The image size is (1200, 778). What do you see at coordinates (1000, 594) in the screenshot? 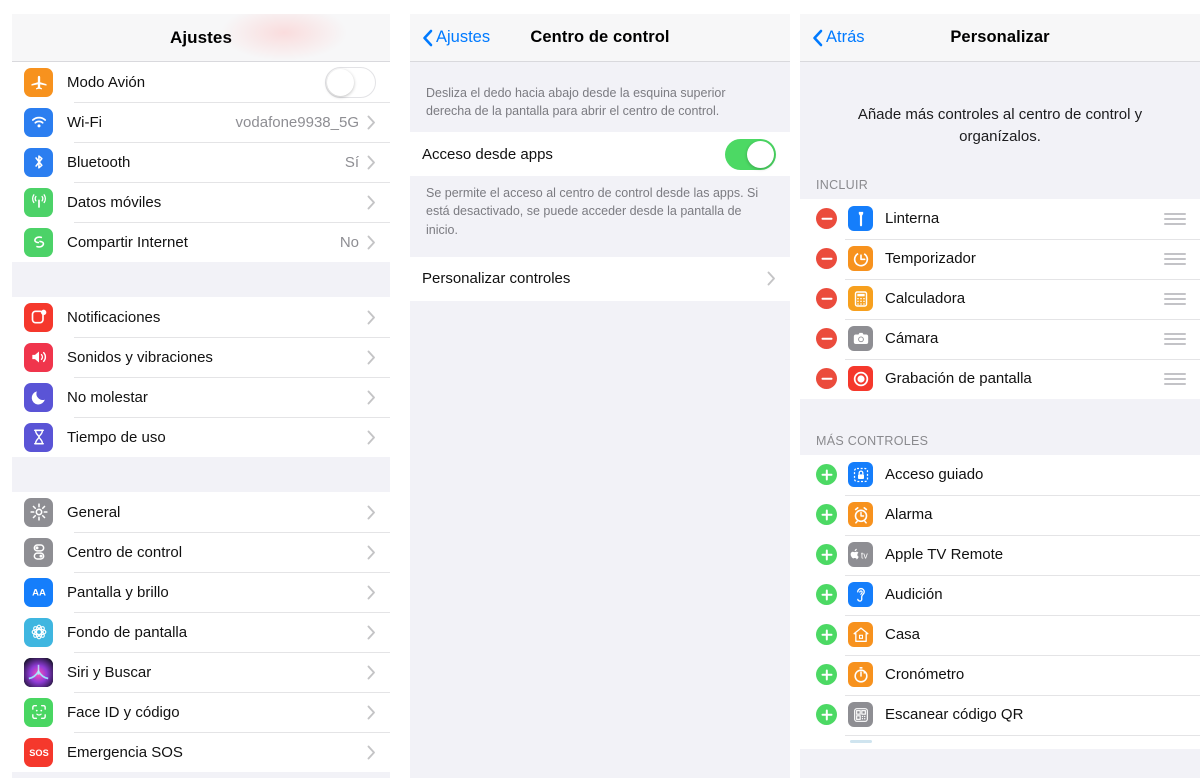
I see `list-item-audici-n: Audición` at bounding box center [1000, 594].